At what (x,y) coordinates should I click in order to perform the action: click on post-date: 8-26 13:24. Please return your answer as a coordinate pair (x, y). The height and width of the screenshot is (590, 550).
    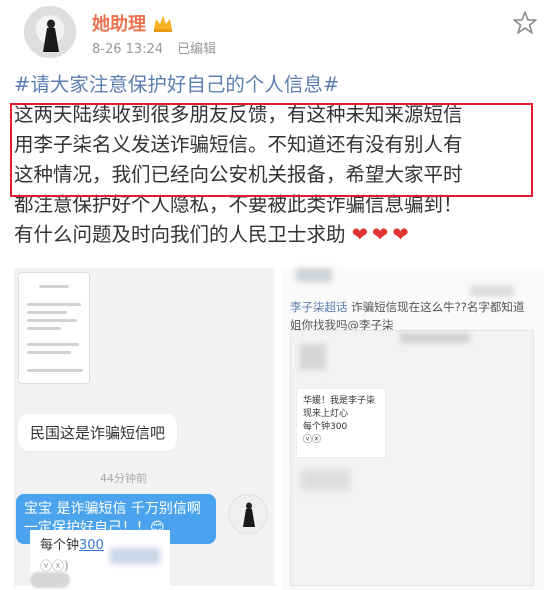
    Looking at the image, I should click on (128, 49).